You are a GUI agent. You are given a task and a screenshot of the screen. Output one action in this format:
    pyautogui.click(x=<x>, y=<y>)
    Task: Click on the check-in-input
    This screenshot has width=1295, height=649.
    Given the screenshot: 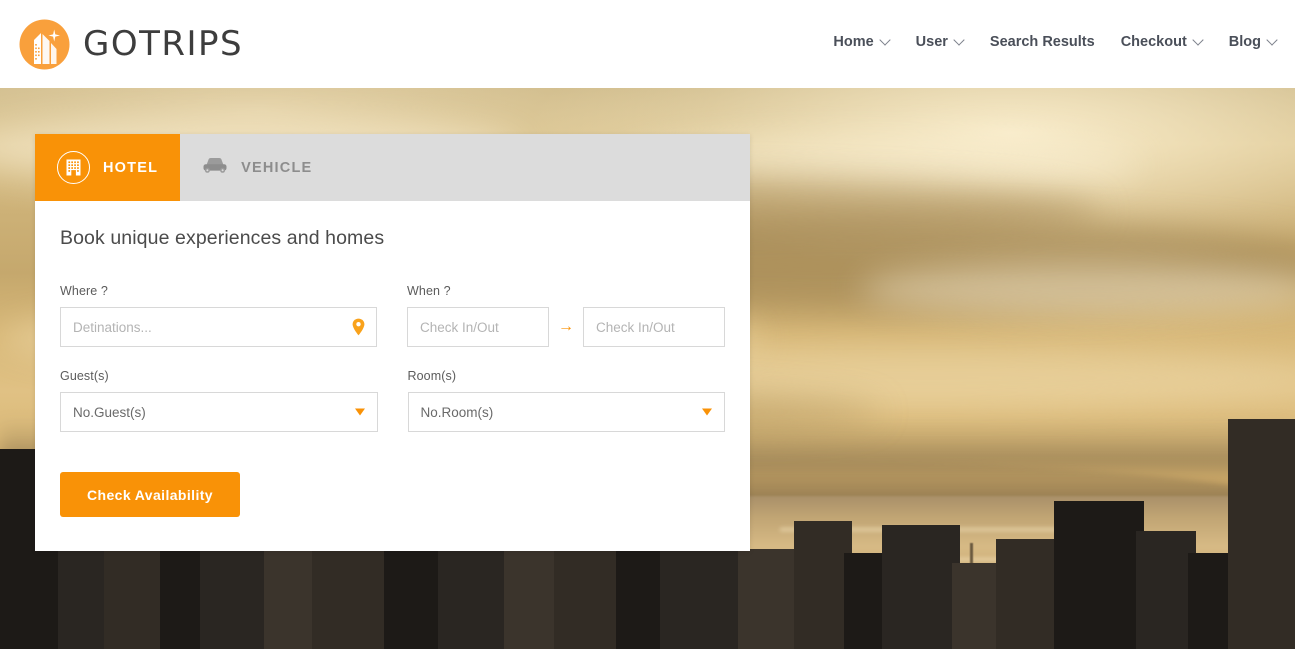 What is the action you would take?
    pyautogui.click(x=478, y=327)
    